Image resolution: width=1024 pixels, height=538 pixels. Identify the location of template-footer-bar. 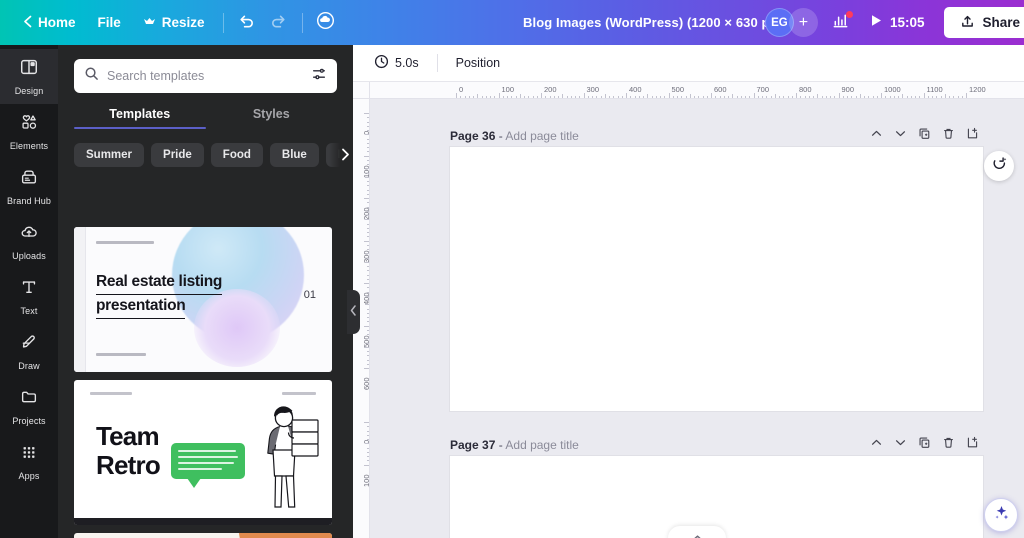
(203, 521).